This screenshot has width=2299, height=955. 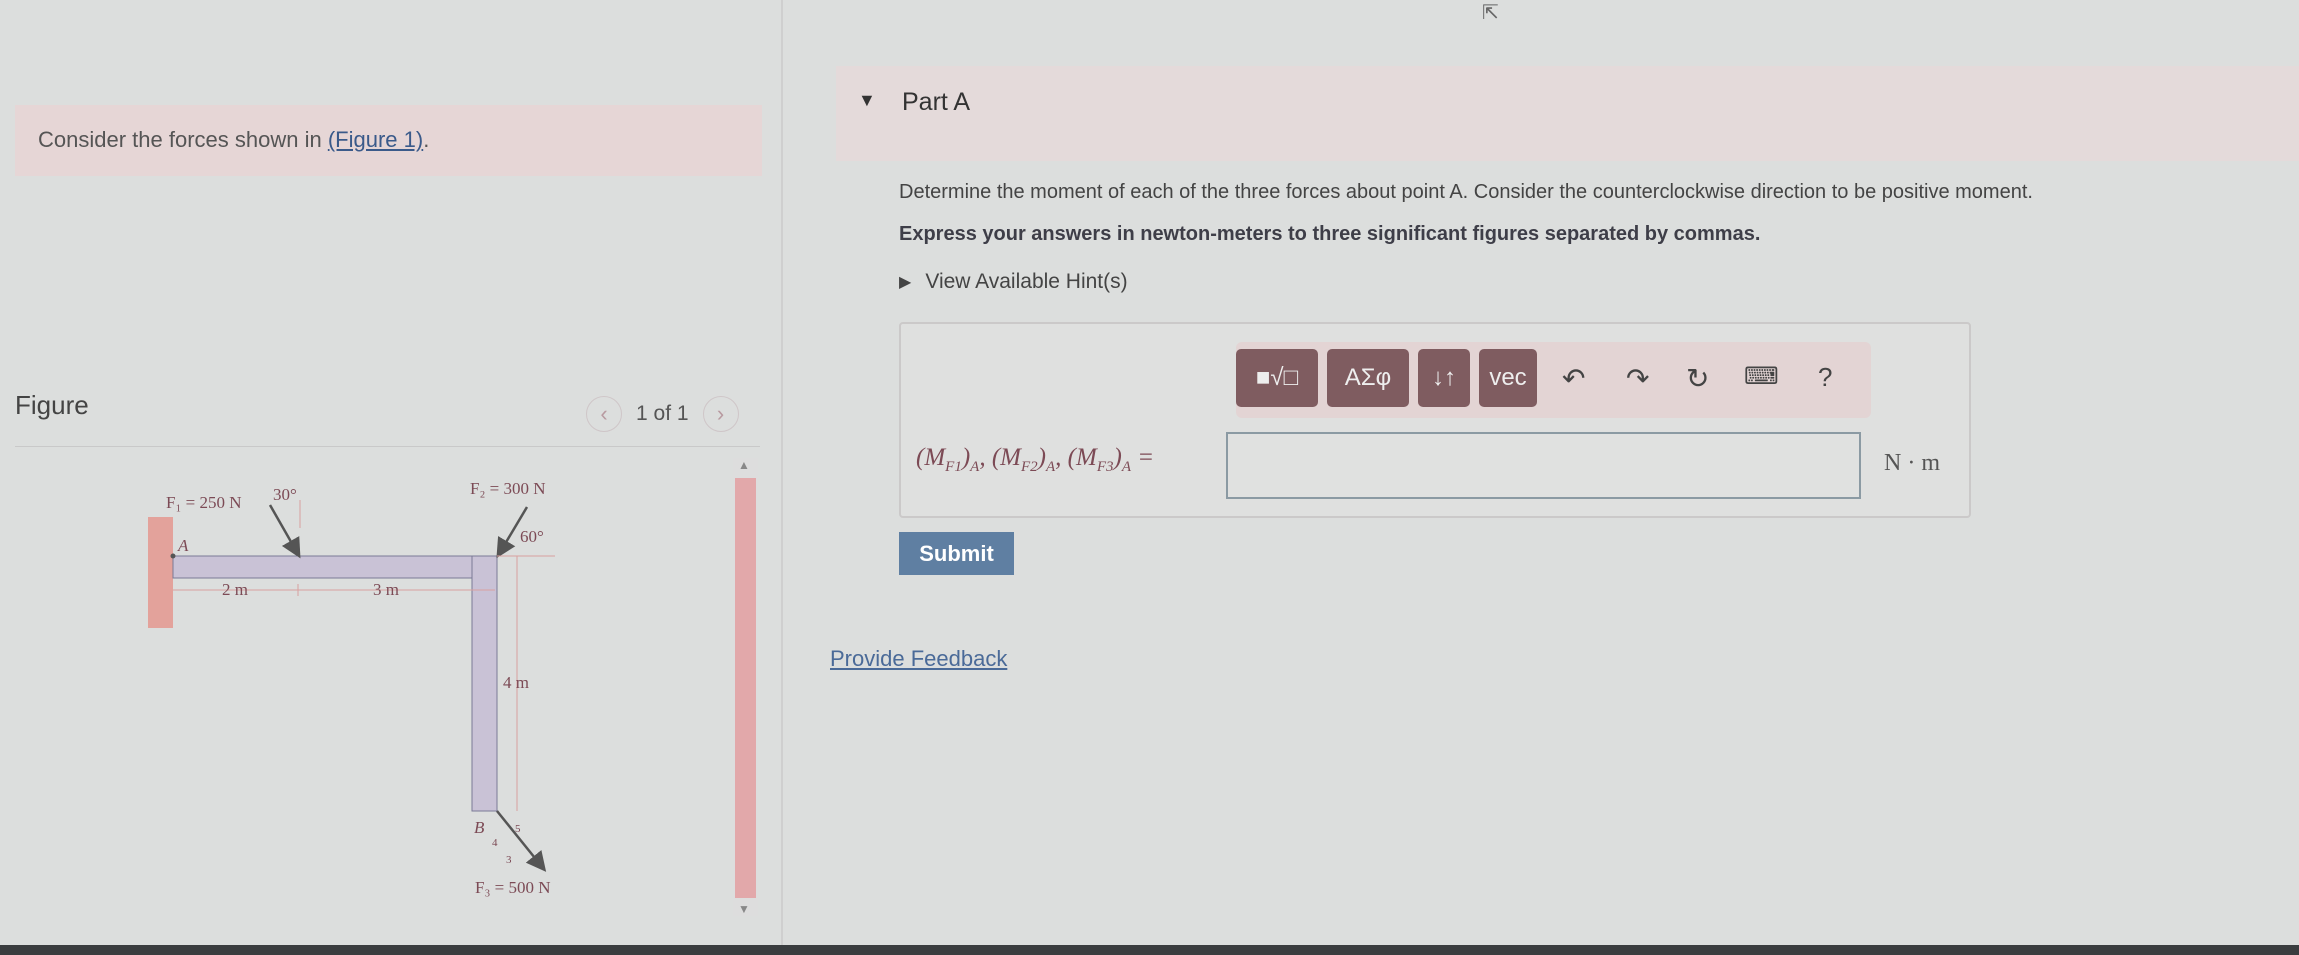 I want to click on chevron-left-icon: ‹, so click(x=604, y=414).